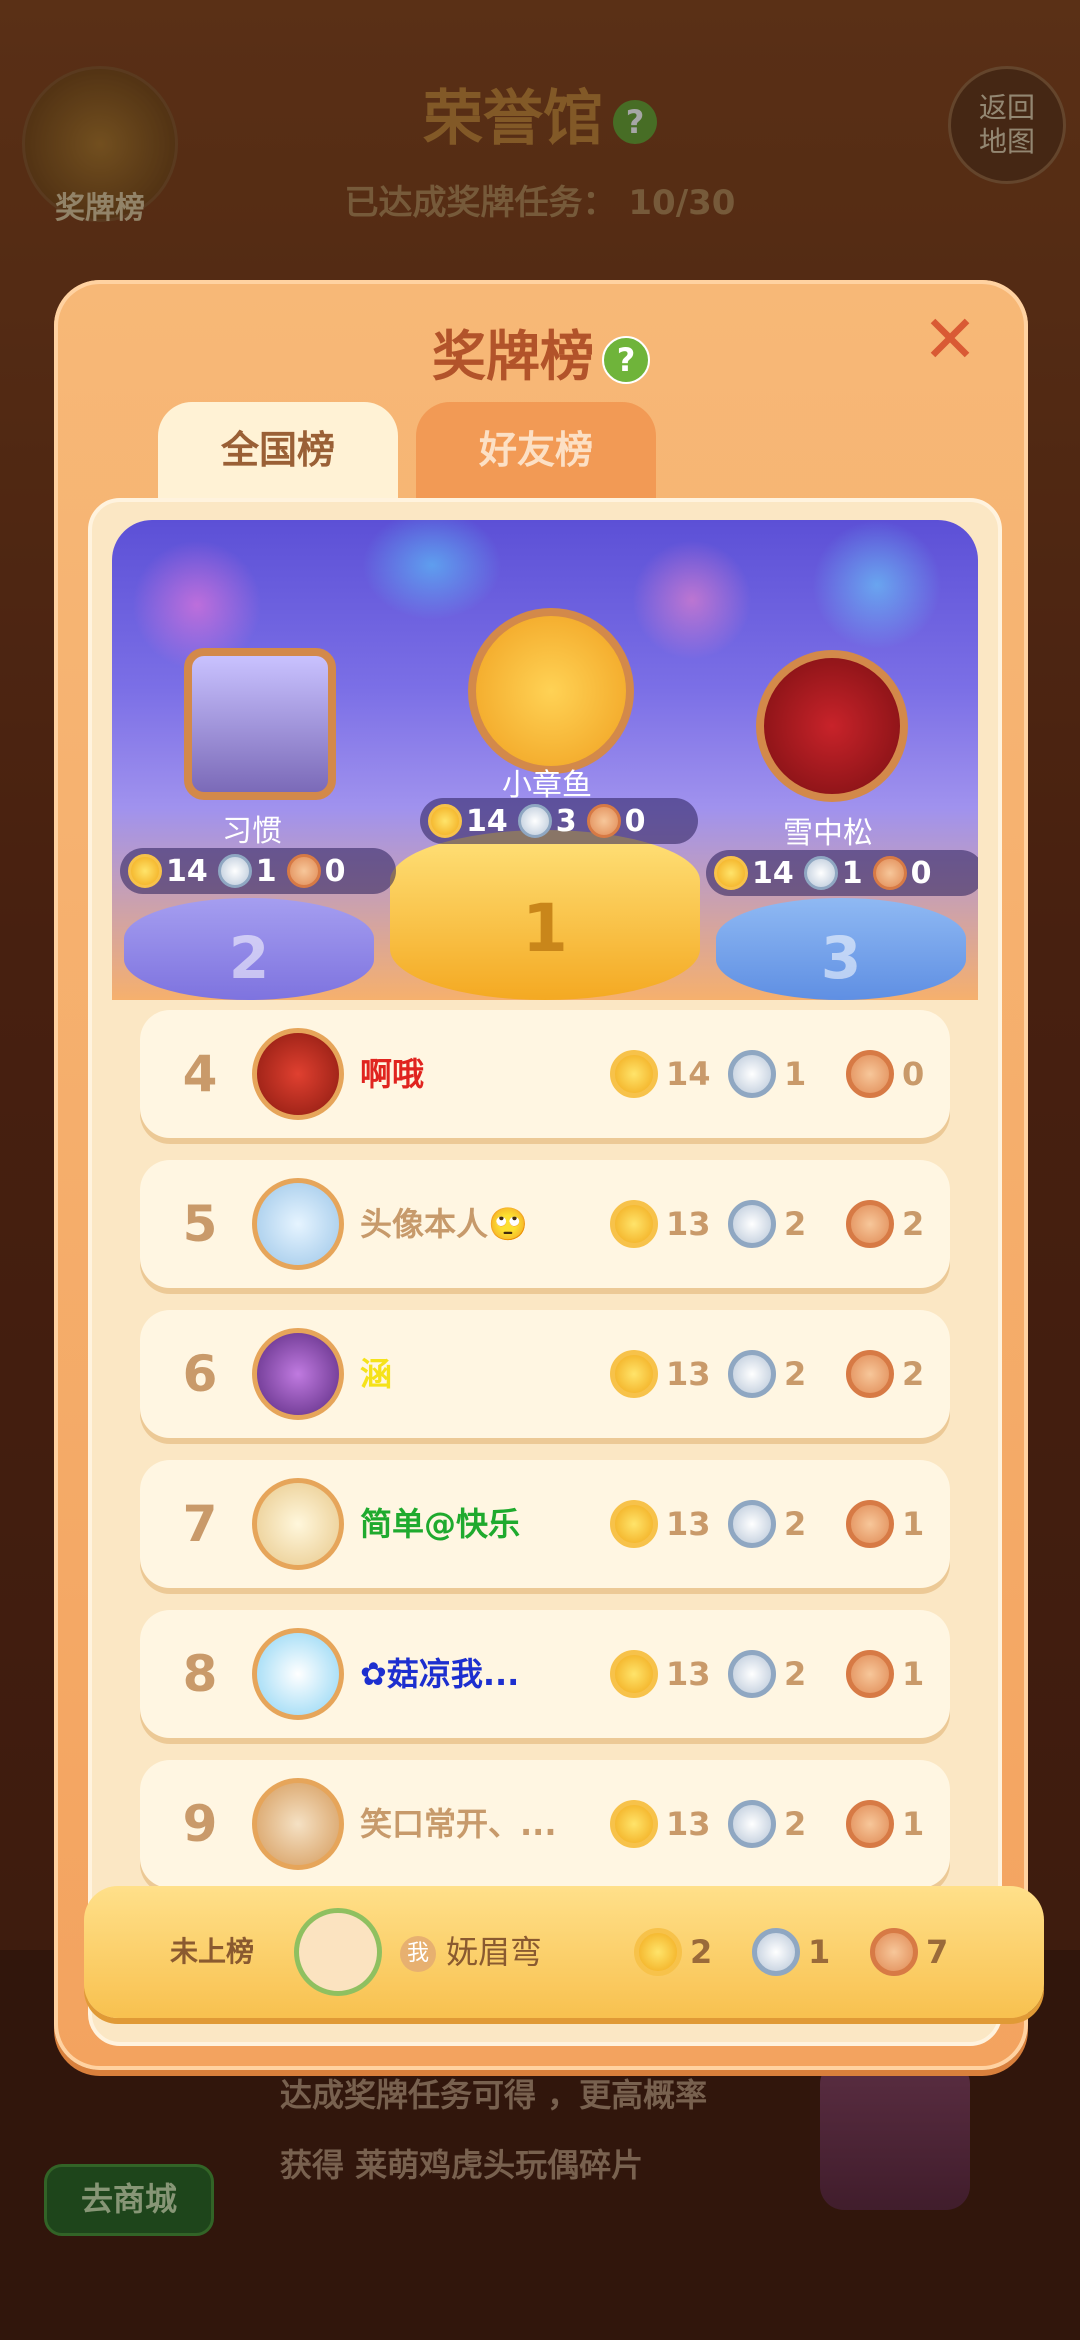 Image resolution: width=1080 pixels, height=2340 pixels. I want to click on podium-stats-1: 14 3 0, so click(559, 821).